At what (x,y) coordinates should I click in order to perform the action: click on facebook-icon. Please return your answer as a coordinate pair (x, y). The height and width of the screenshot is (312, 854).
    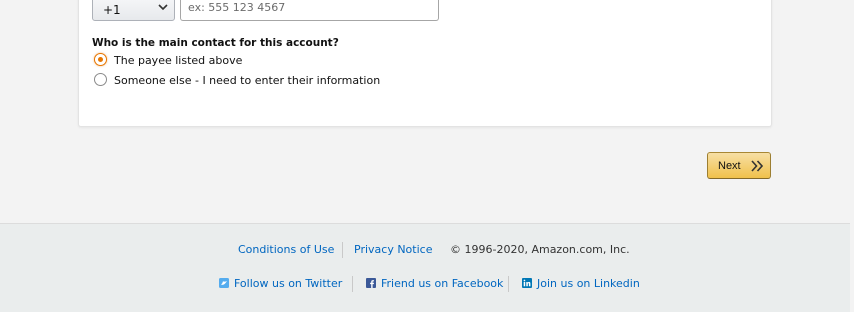
    Looking at the image, I should click on (371, 283).